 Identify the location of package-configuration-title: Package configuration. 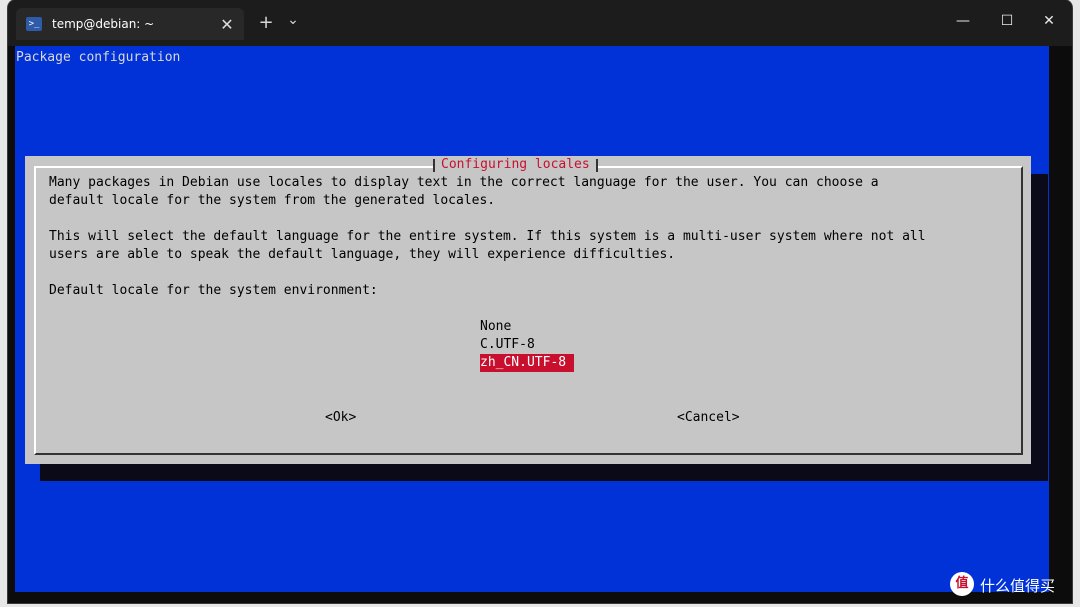
(98, 57).